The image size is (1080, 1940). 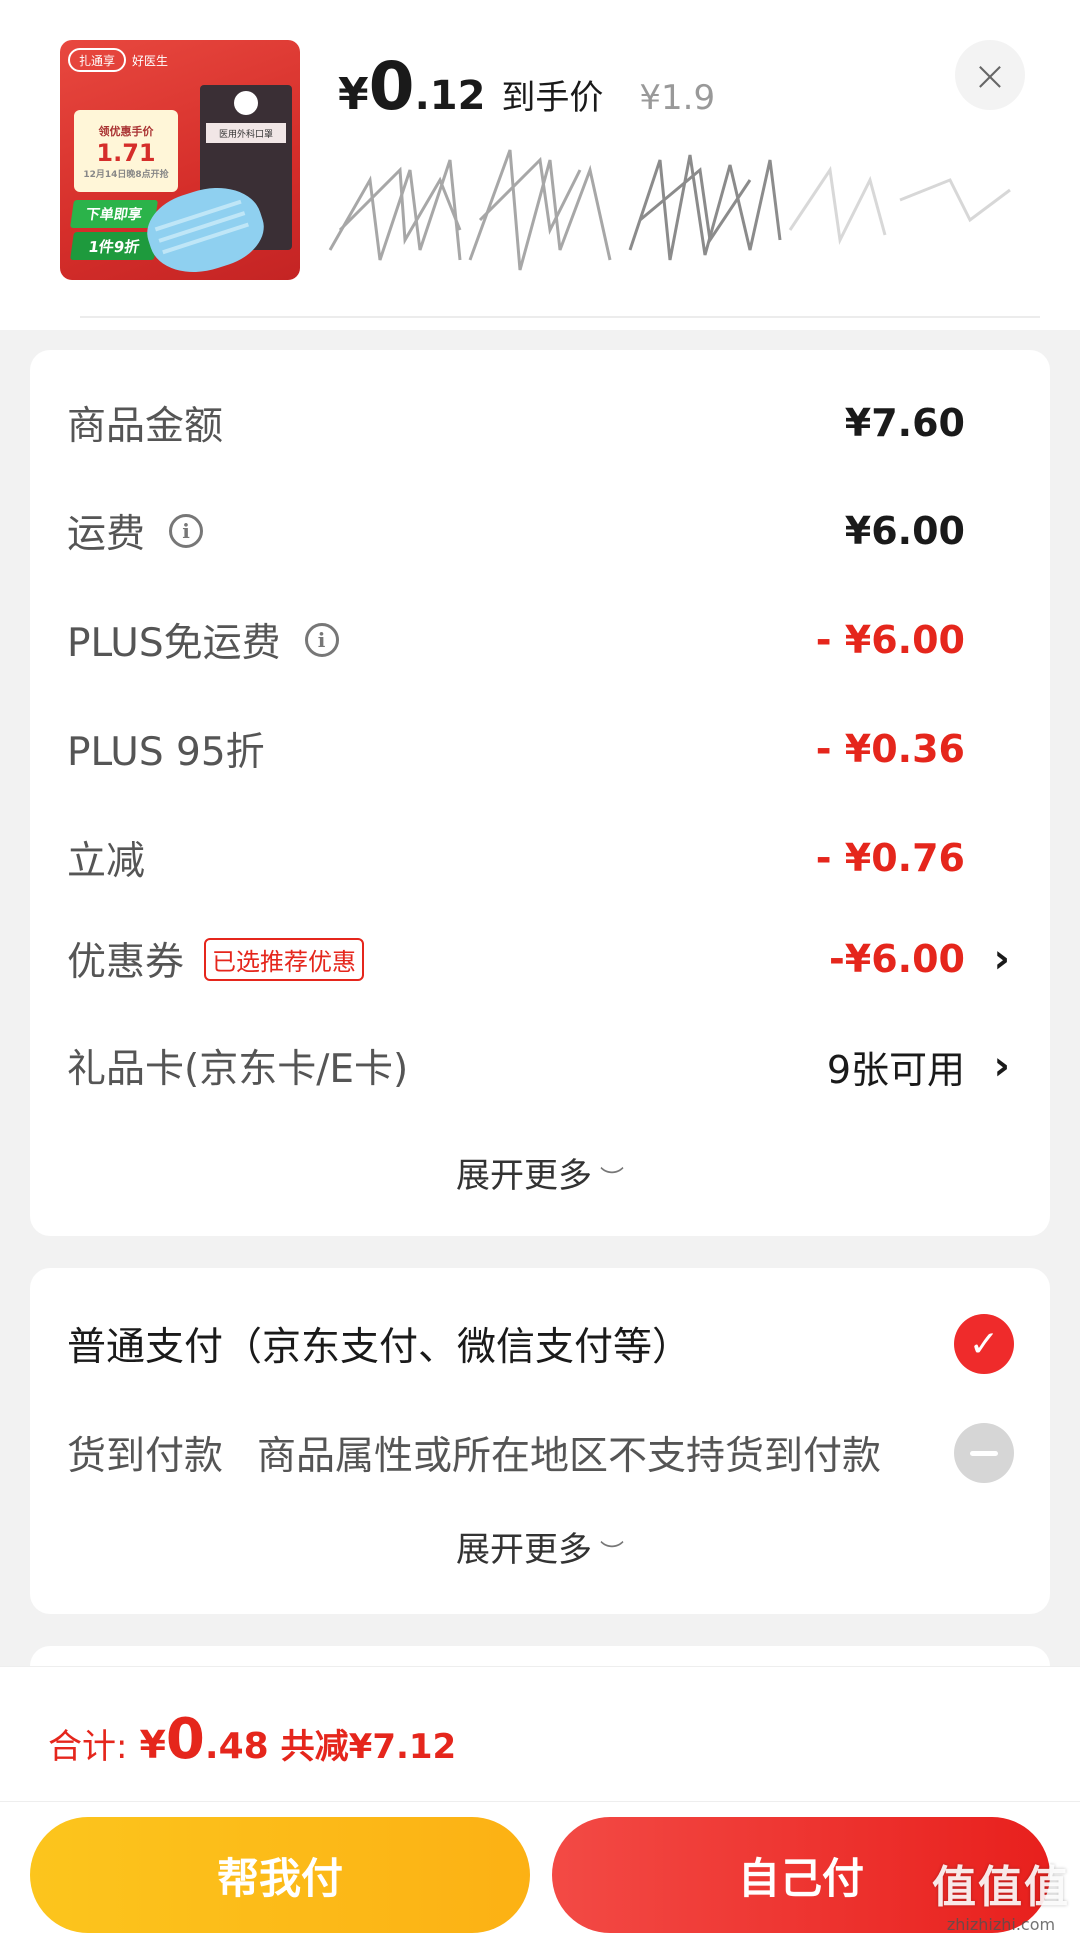 I want to click on help-me-pay-button: 帮我付, so click(x=280, y=1875).